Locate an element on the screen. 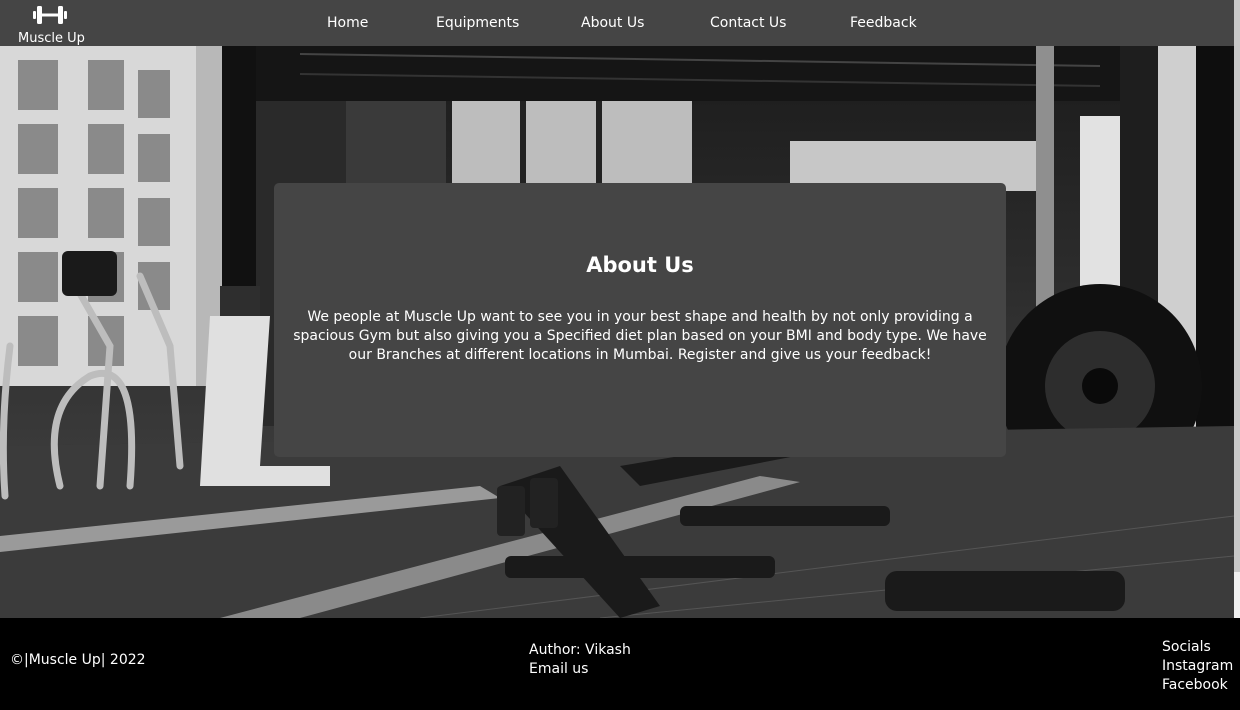 The height and width of the screenshot is (710, 1240). email-link: Email us is located at coordinates (580, 669).